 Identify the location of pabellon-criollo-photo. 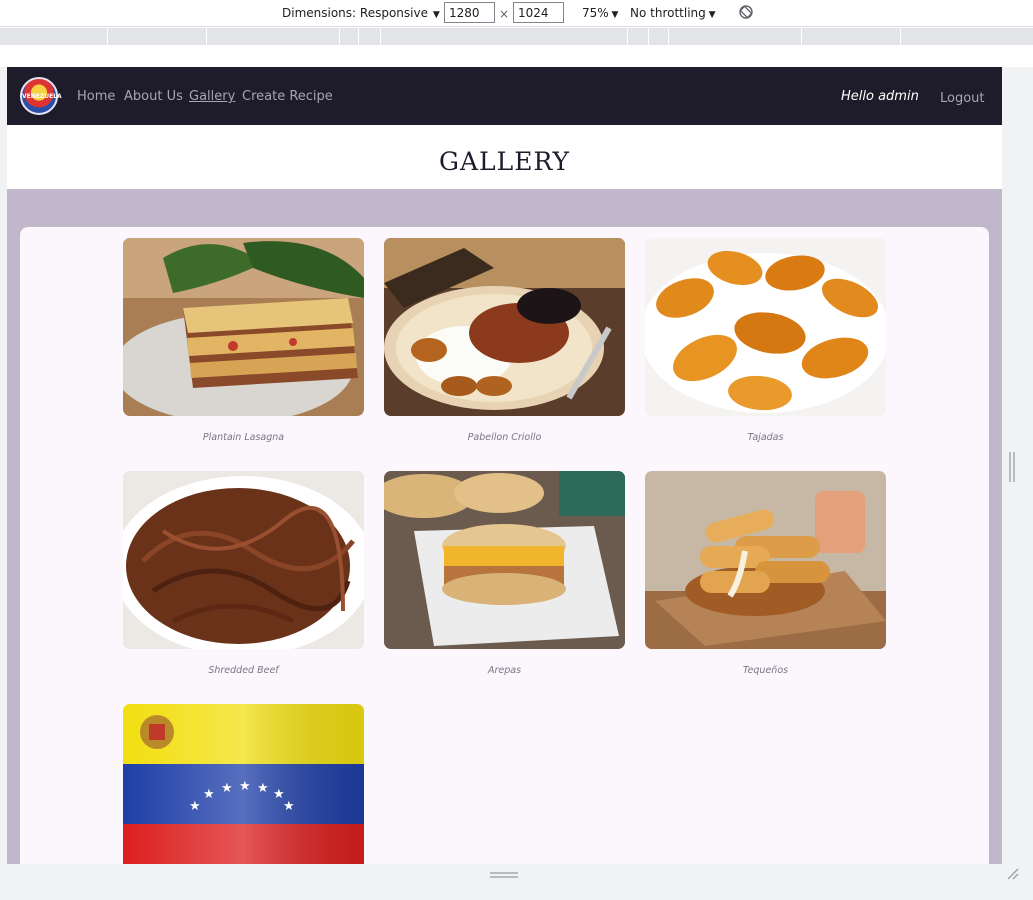
(504, 327).